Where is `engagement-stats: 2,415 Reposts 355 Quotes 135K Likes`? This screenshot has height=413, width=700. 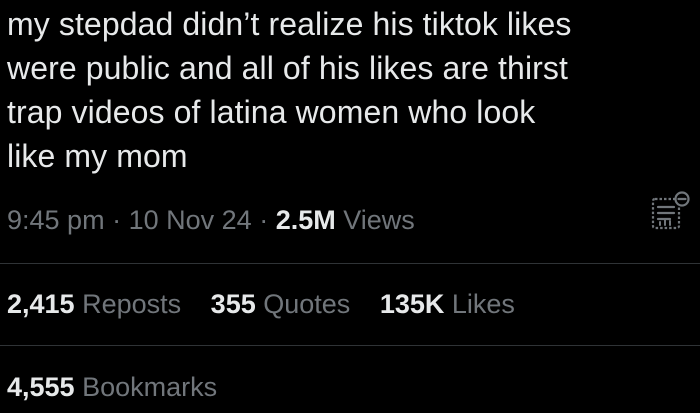
engagement-stats: 2,415 Reposts 355 Quotes 135K Likes is located at coordinates (272, 304).